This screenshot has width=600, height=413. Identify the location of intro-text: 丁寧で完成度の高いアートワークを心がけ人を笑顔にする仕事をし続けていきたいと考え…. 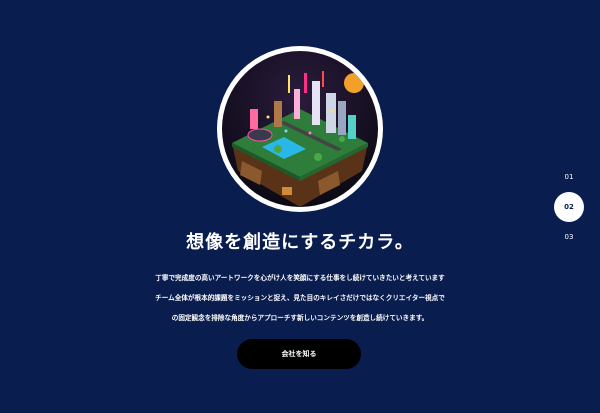
(300, 298).